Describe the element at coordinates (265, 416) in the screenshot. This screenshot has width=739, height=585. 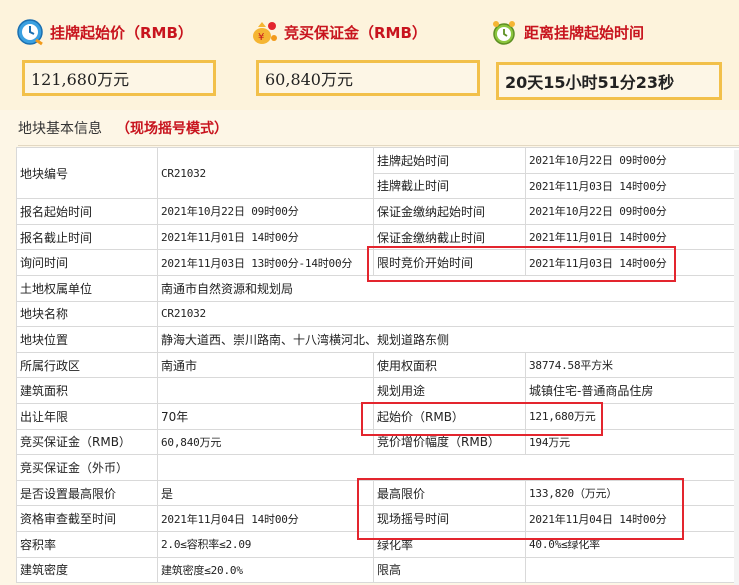
I see `field-value: 70年` at that location.